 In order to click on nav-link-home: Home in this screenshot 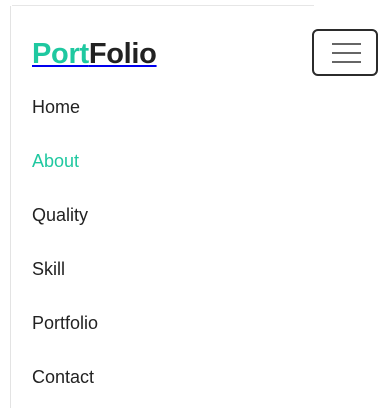, I will do `click(56, 107)`.